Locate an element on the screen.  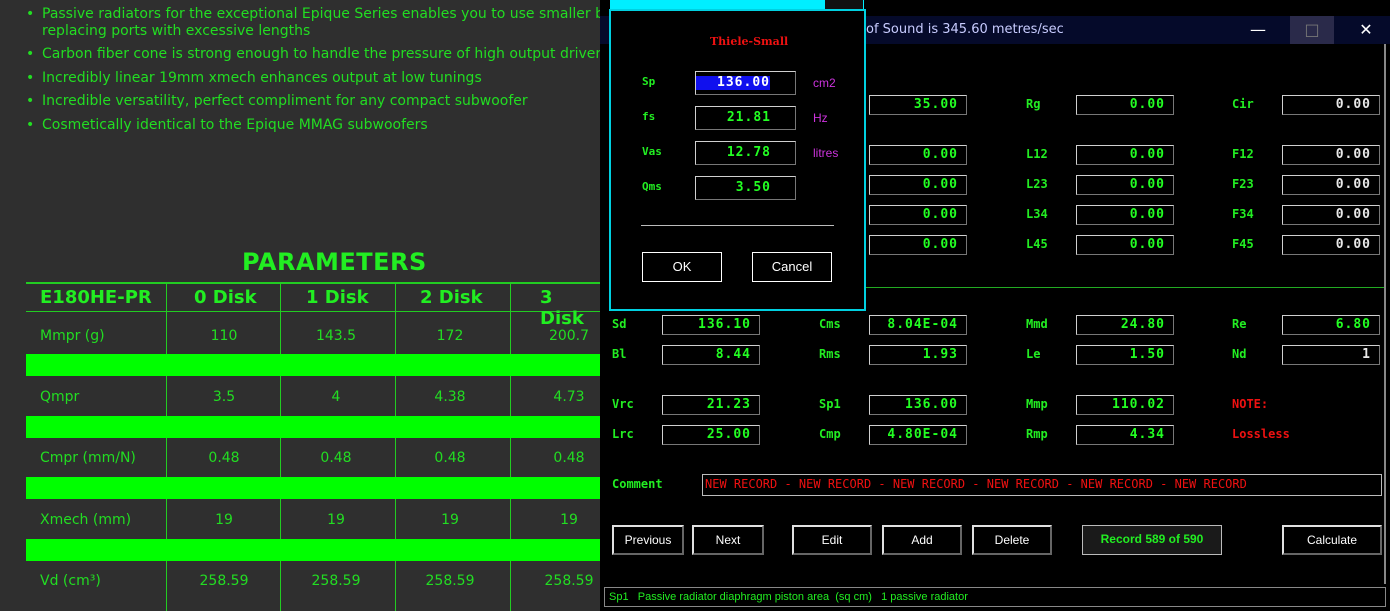
note-label: NOTE: is located at coordinates (1250, 404).